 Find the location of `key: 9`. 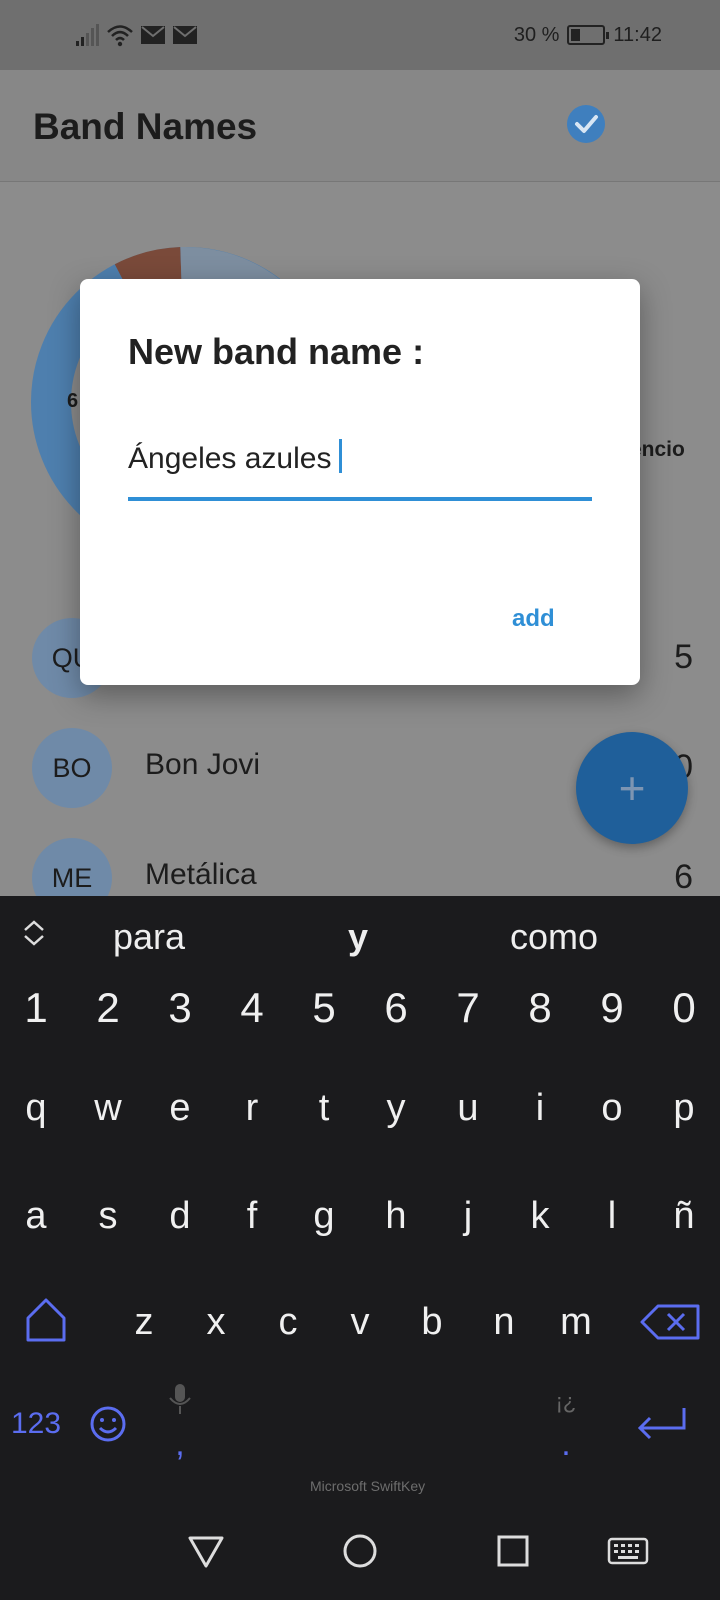

key: 9 is located at coordinates (612, 1008).